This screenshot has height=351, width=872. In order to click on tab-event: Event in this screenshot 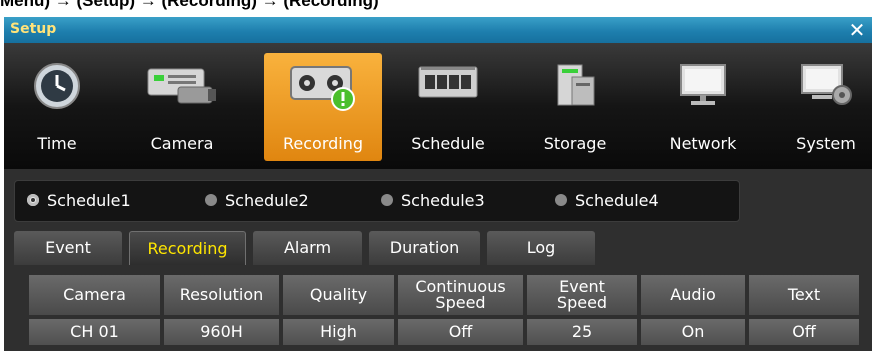, I will do `click(68, 248)`.